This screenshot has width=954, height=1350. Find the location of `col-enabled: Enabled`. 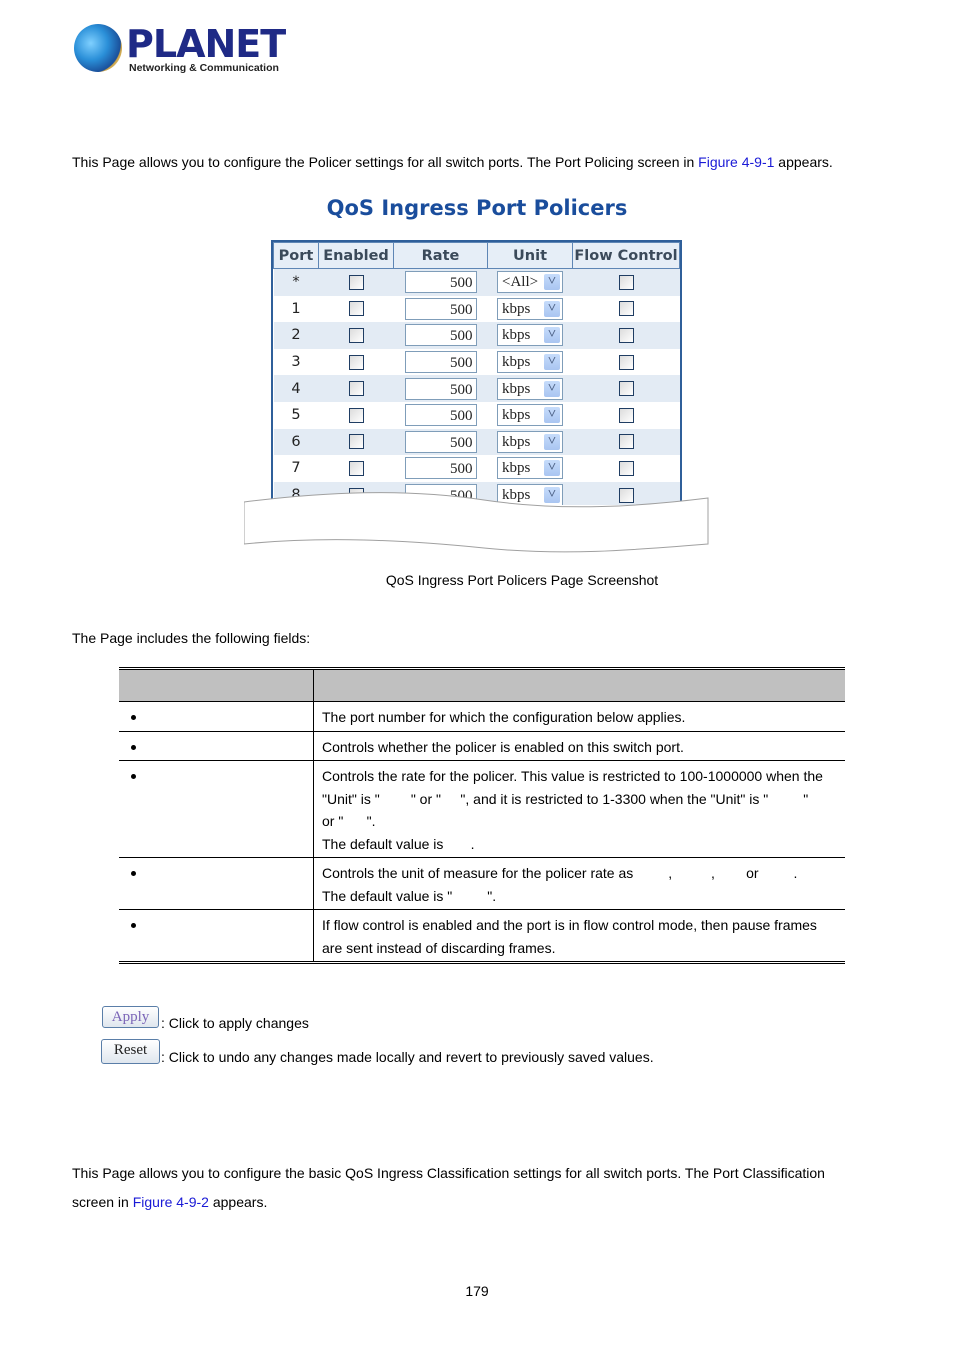

col-enabled: Enabled is located at coordinates (356, 255).